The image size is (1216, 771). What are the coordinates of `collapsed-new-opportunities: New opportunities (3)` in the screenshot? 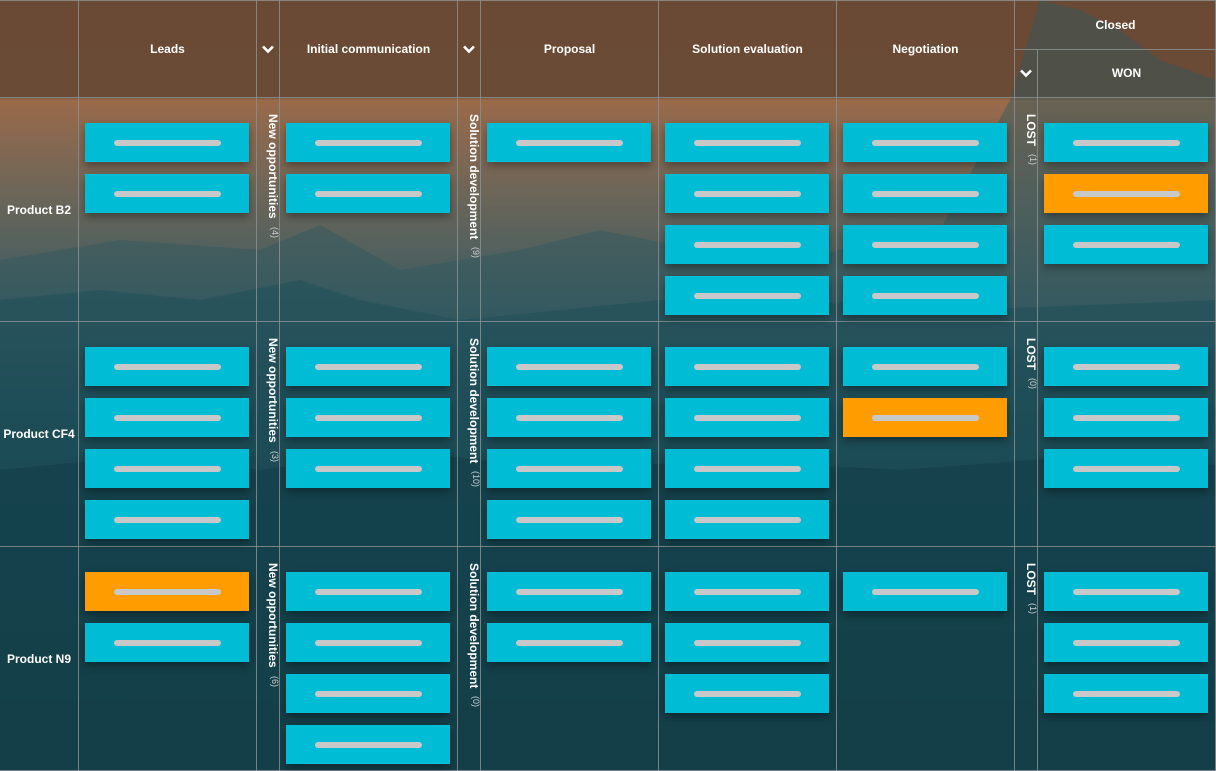 It's located at (269, 400).